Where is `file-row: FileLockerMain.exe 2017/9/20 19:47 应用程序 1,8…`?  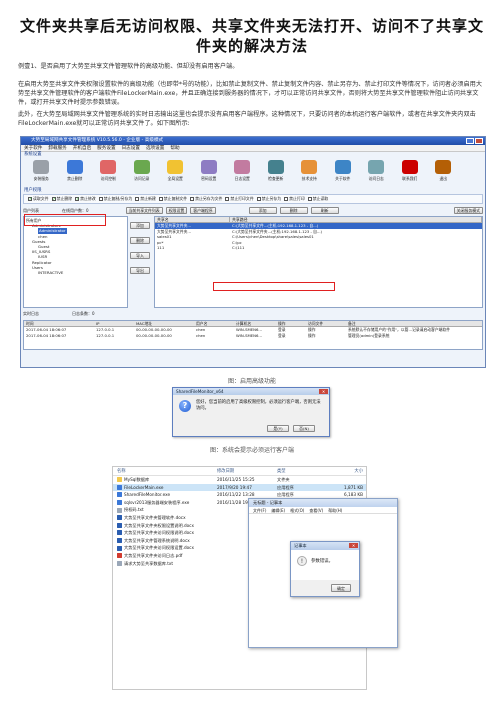 file-row: FileLockerMain.exe 2017/9/20 19:47 应用程序 1,8… is located at coordinates (239, 487).